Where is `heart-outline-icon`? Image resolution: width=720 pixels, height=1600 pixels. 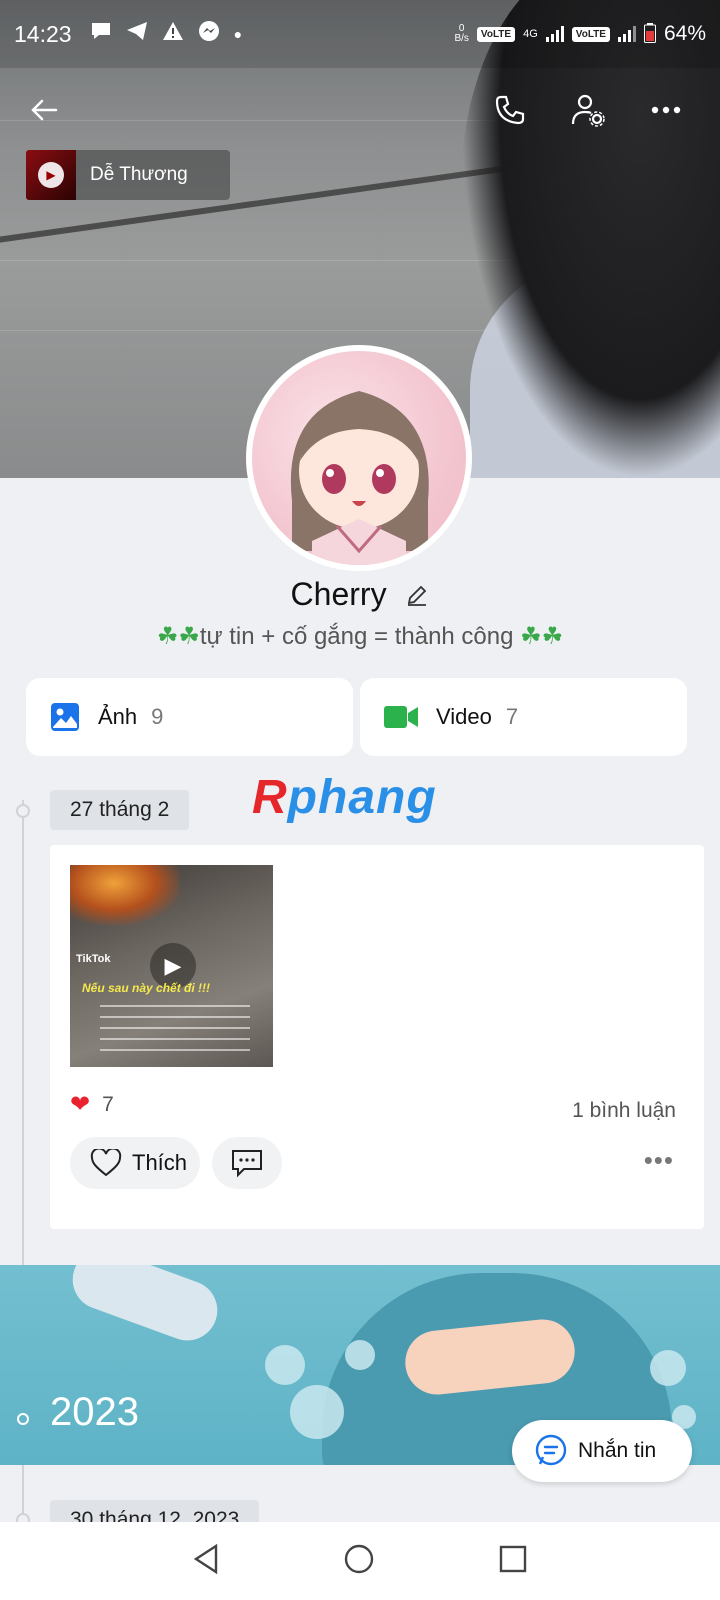
heart-outline-icon is located at coordinates (106, 1163).